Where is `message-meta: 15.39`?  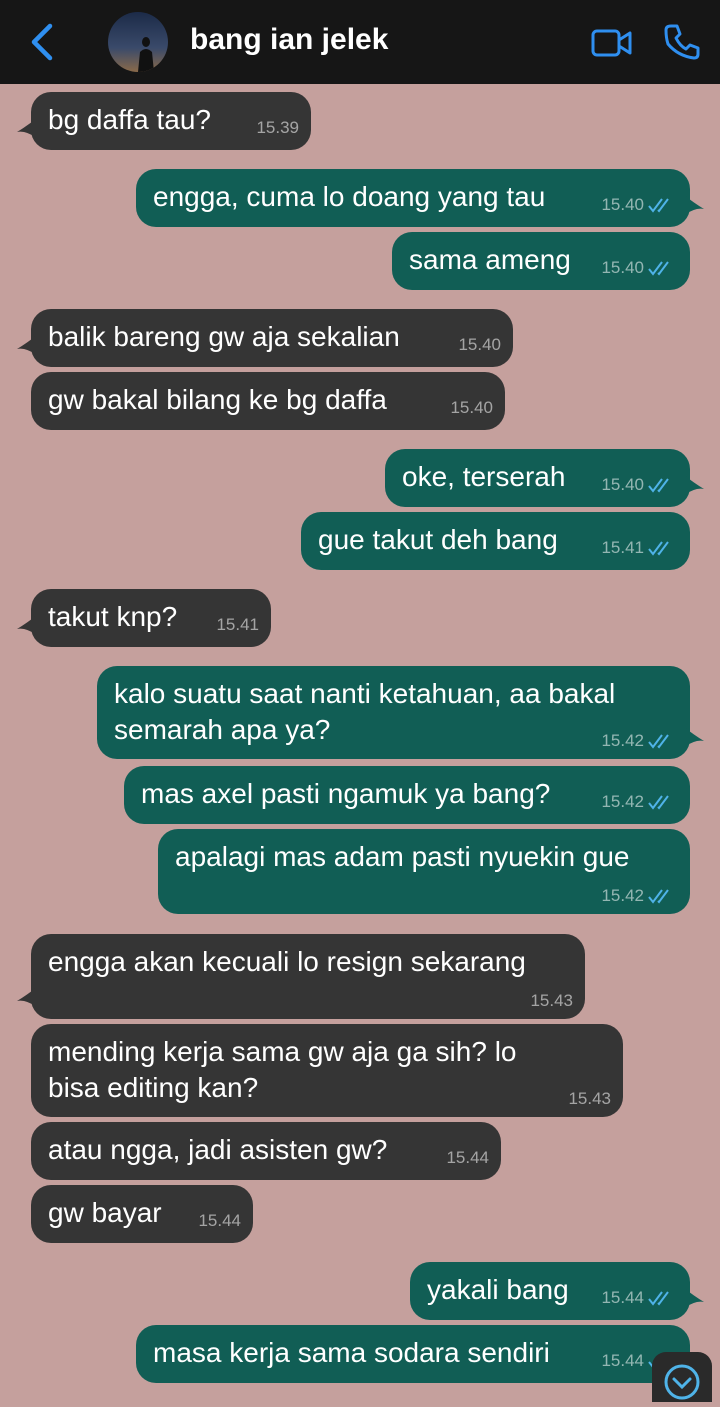
message-meta: 15.39 is located at coordinates (277, 128).